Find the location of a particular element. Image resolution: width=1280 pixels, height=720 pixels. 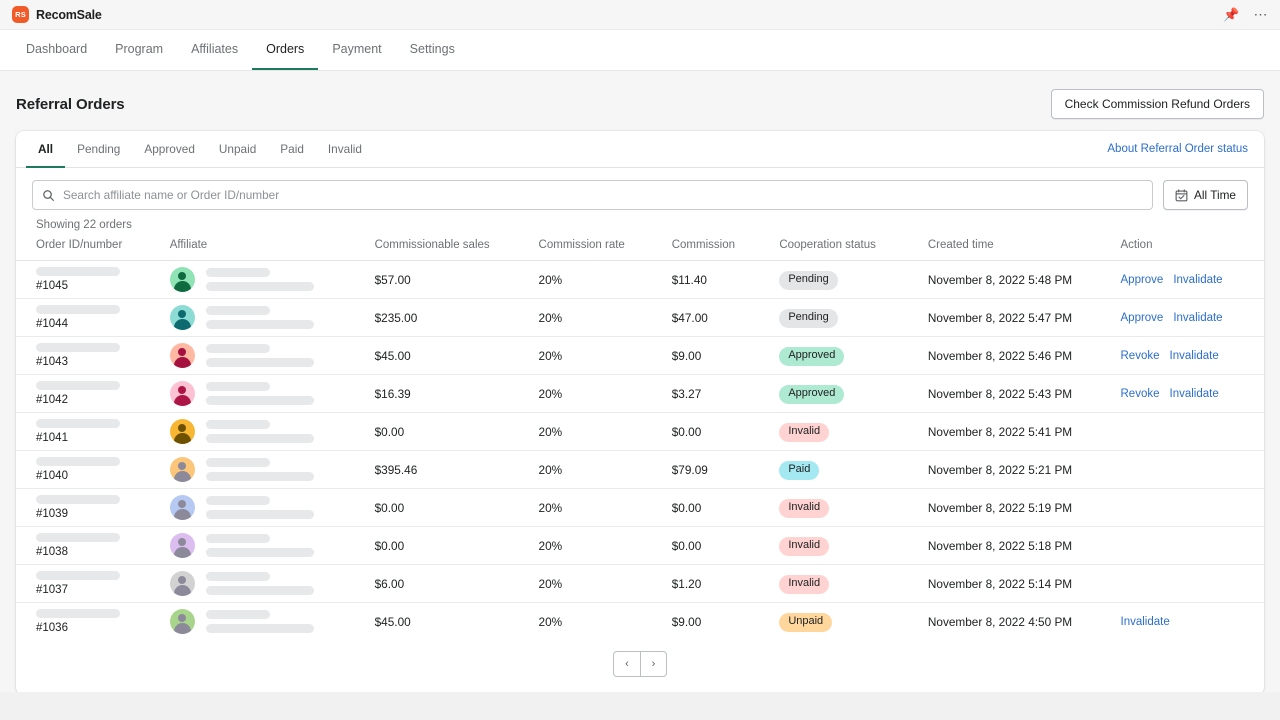

cell-cooperation-status: Pending is located at coordinates (853, 317).